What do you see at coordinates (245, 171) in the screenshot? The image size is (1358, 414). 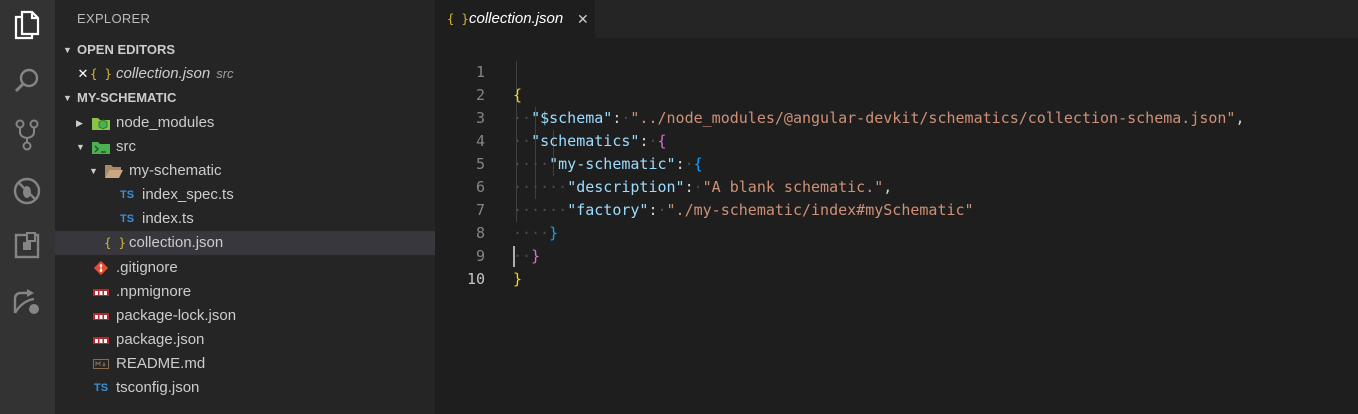 I see `tree-item-my-schematic: ▼ my-schematic` at bounding box center [245, 171].